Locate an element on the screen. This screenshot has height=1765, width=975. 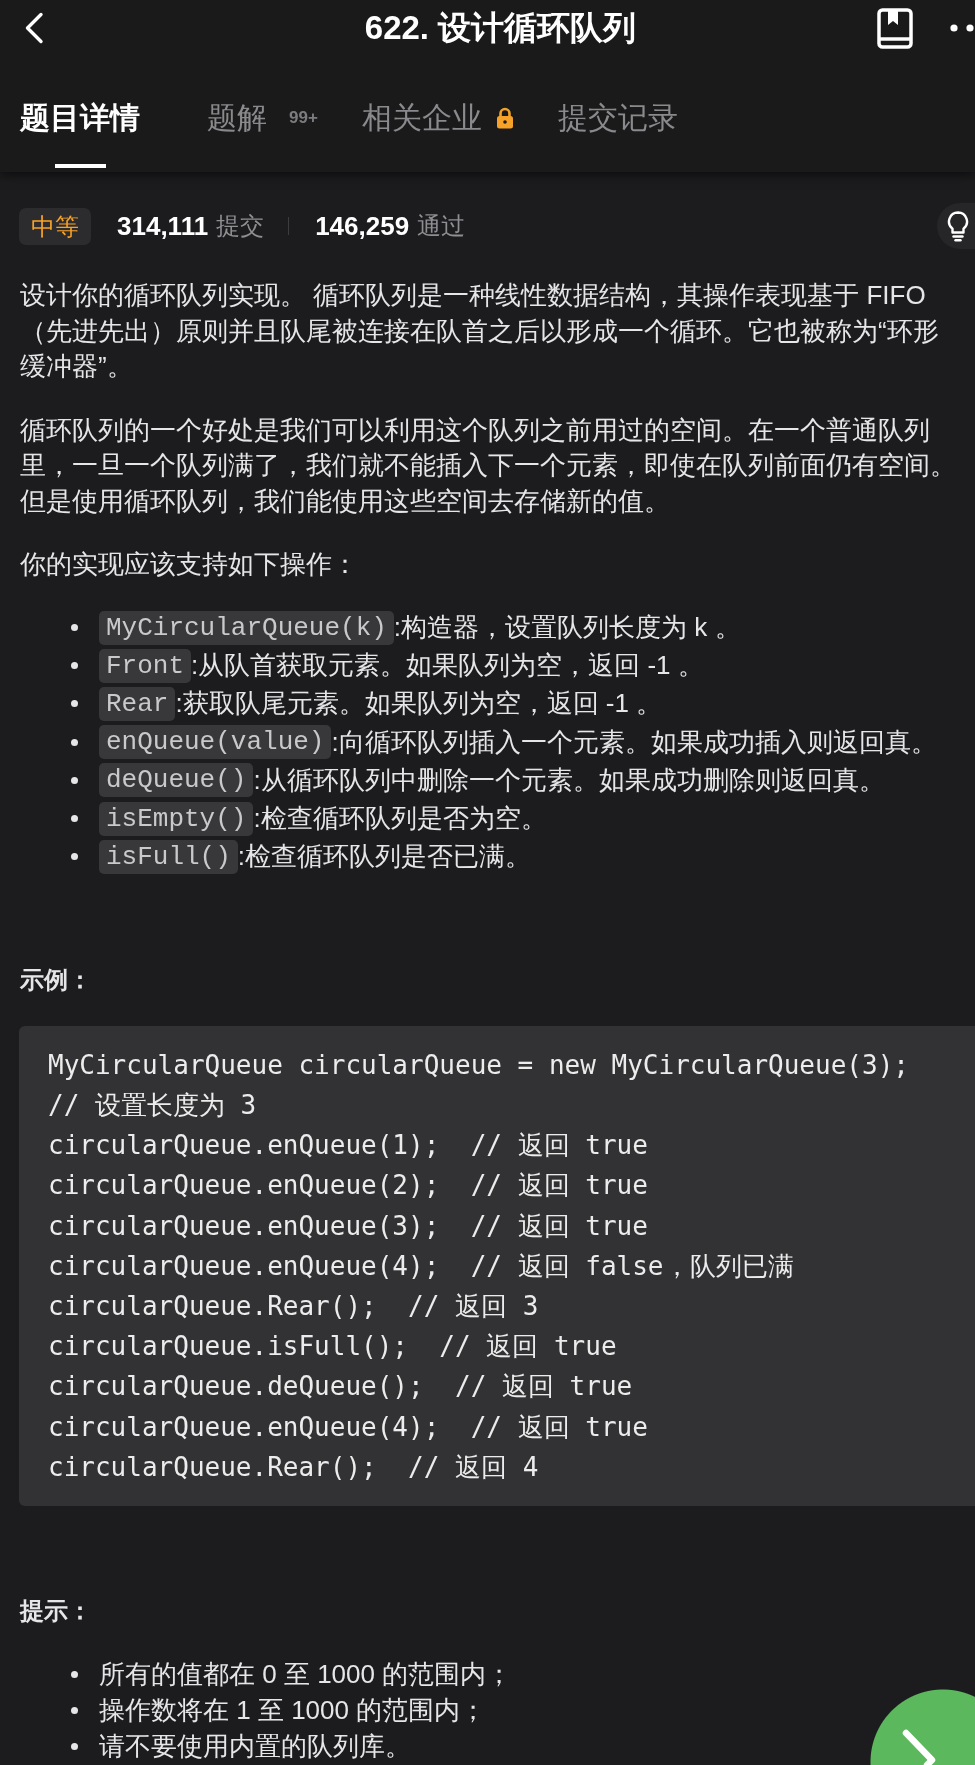
code-line: circularQueue.enQueue(3); // 返回 true is located at coordinates (348, 1226).